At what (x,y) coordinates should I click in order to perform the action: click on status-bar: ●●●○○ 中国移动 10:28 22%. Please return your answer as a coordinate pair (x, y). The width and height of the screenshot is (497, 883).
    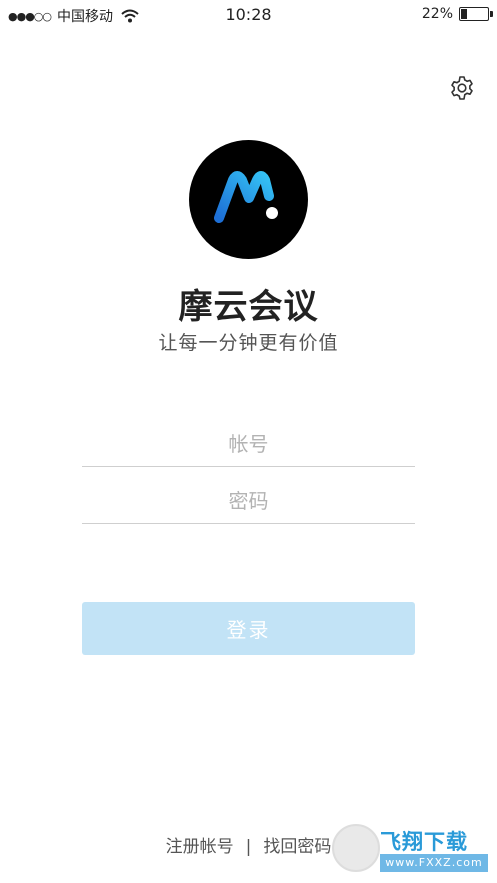
    Looking at the image, I should click on (248, 14).